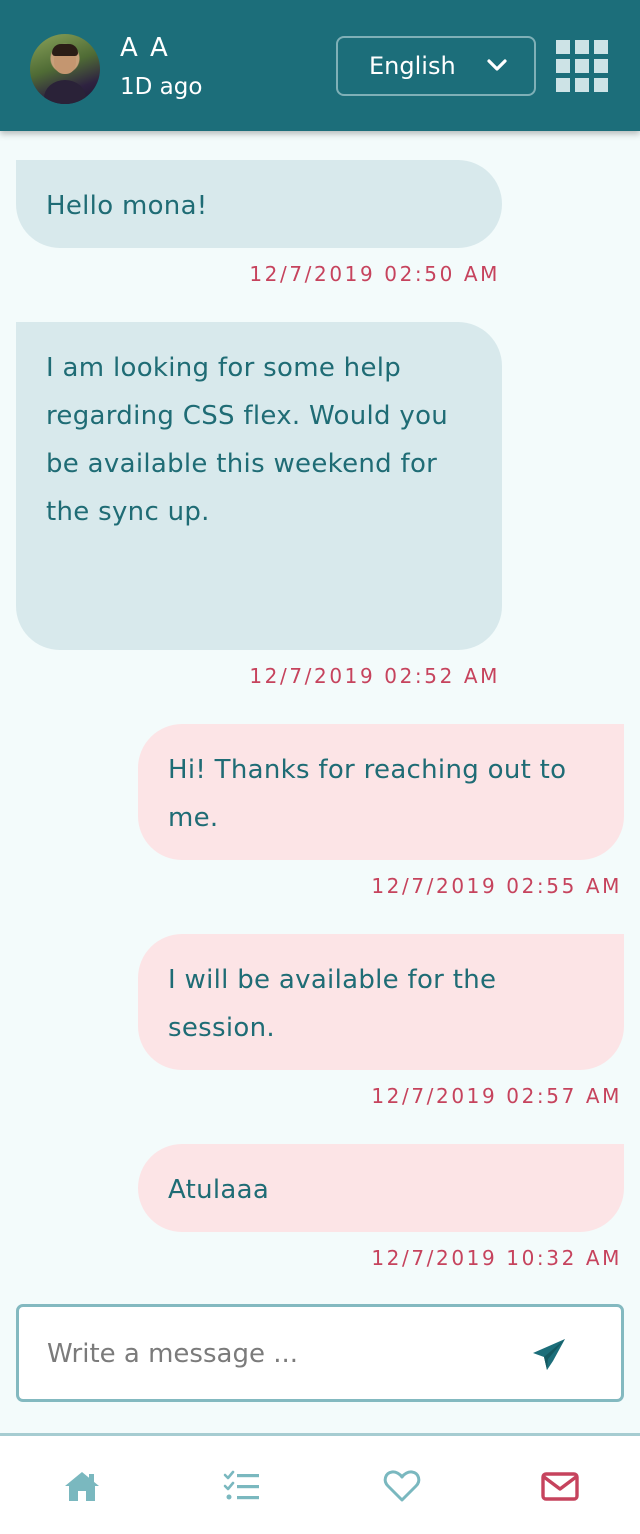 This screenshot has width=640, height=1534. I want to click on last-seen-status: 1D ago, so click(161, 87).